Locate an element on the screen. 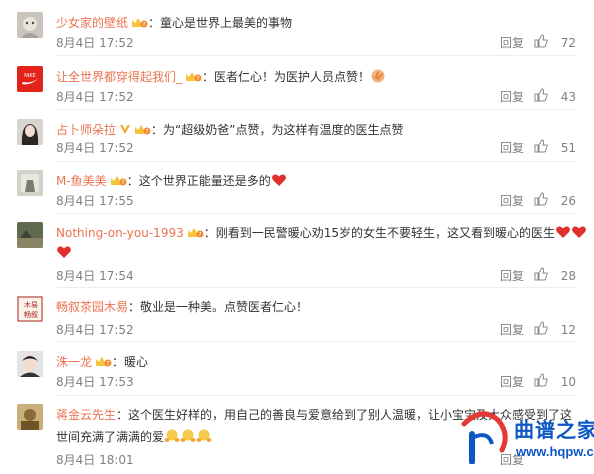 The height and width of the screenshot is (474, 594). comment-line-continued: 世间充满了满满的爱 is located at coordinates (134, 437).